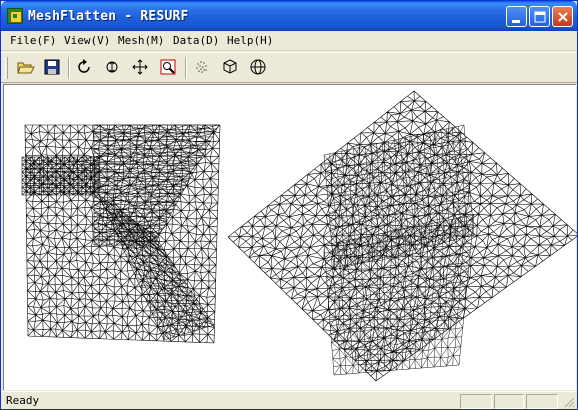  I want to click on menu-data: Data(D), so click(196, 40).